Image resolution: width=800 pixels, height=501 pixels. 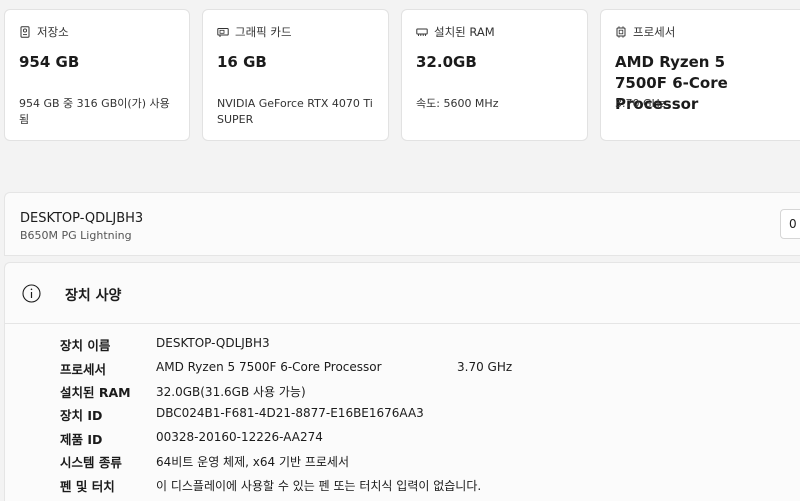 I want to click on card-description: 속도: 5600 MHz, so click(x=457, y=103).